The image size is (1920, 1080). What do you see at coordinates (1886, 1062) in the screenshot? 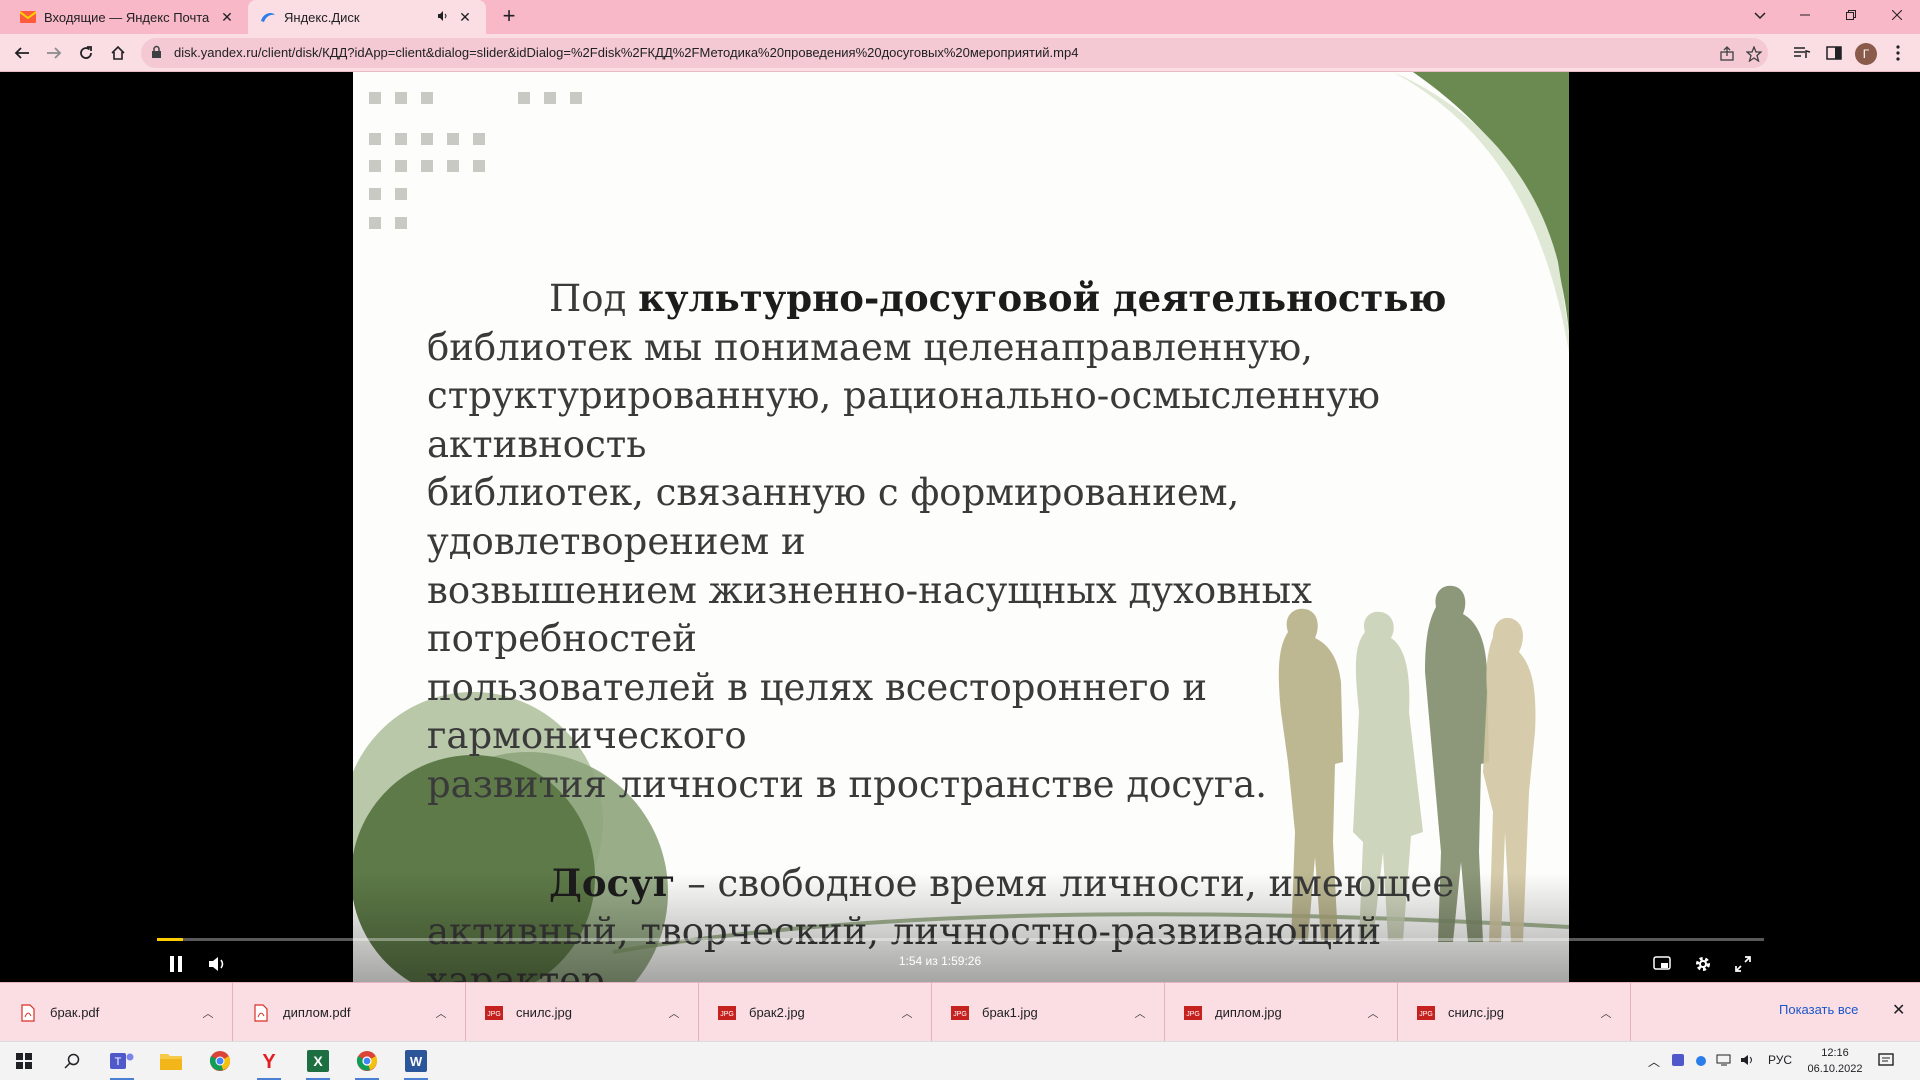
I see `notifications-icon` at bounding box center [1886, 1062].